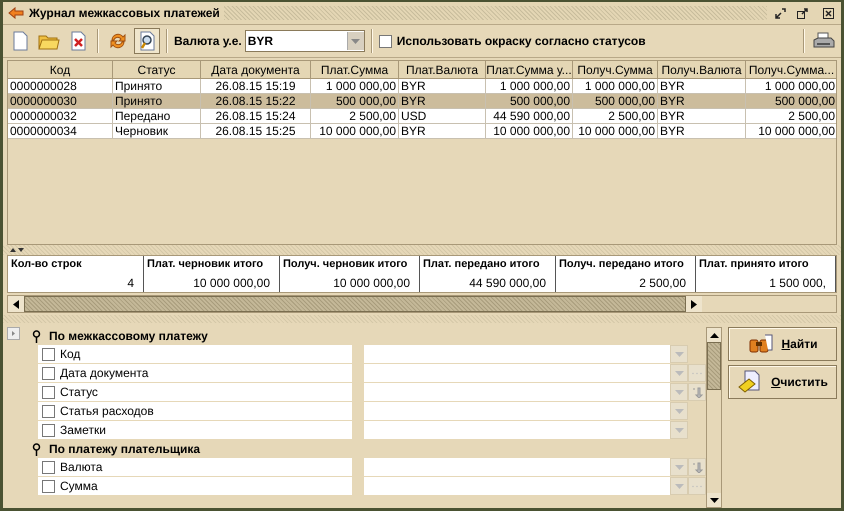 This screenshot has width=844, height=511. I want to click on table-cell: Черновик, so click(157, 131).